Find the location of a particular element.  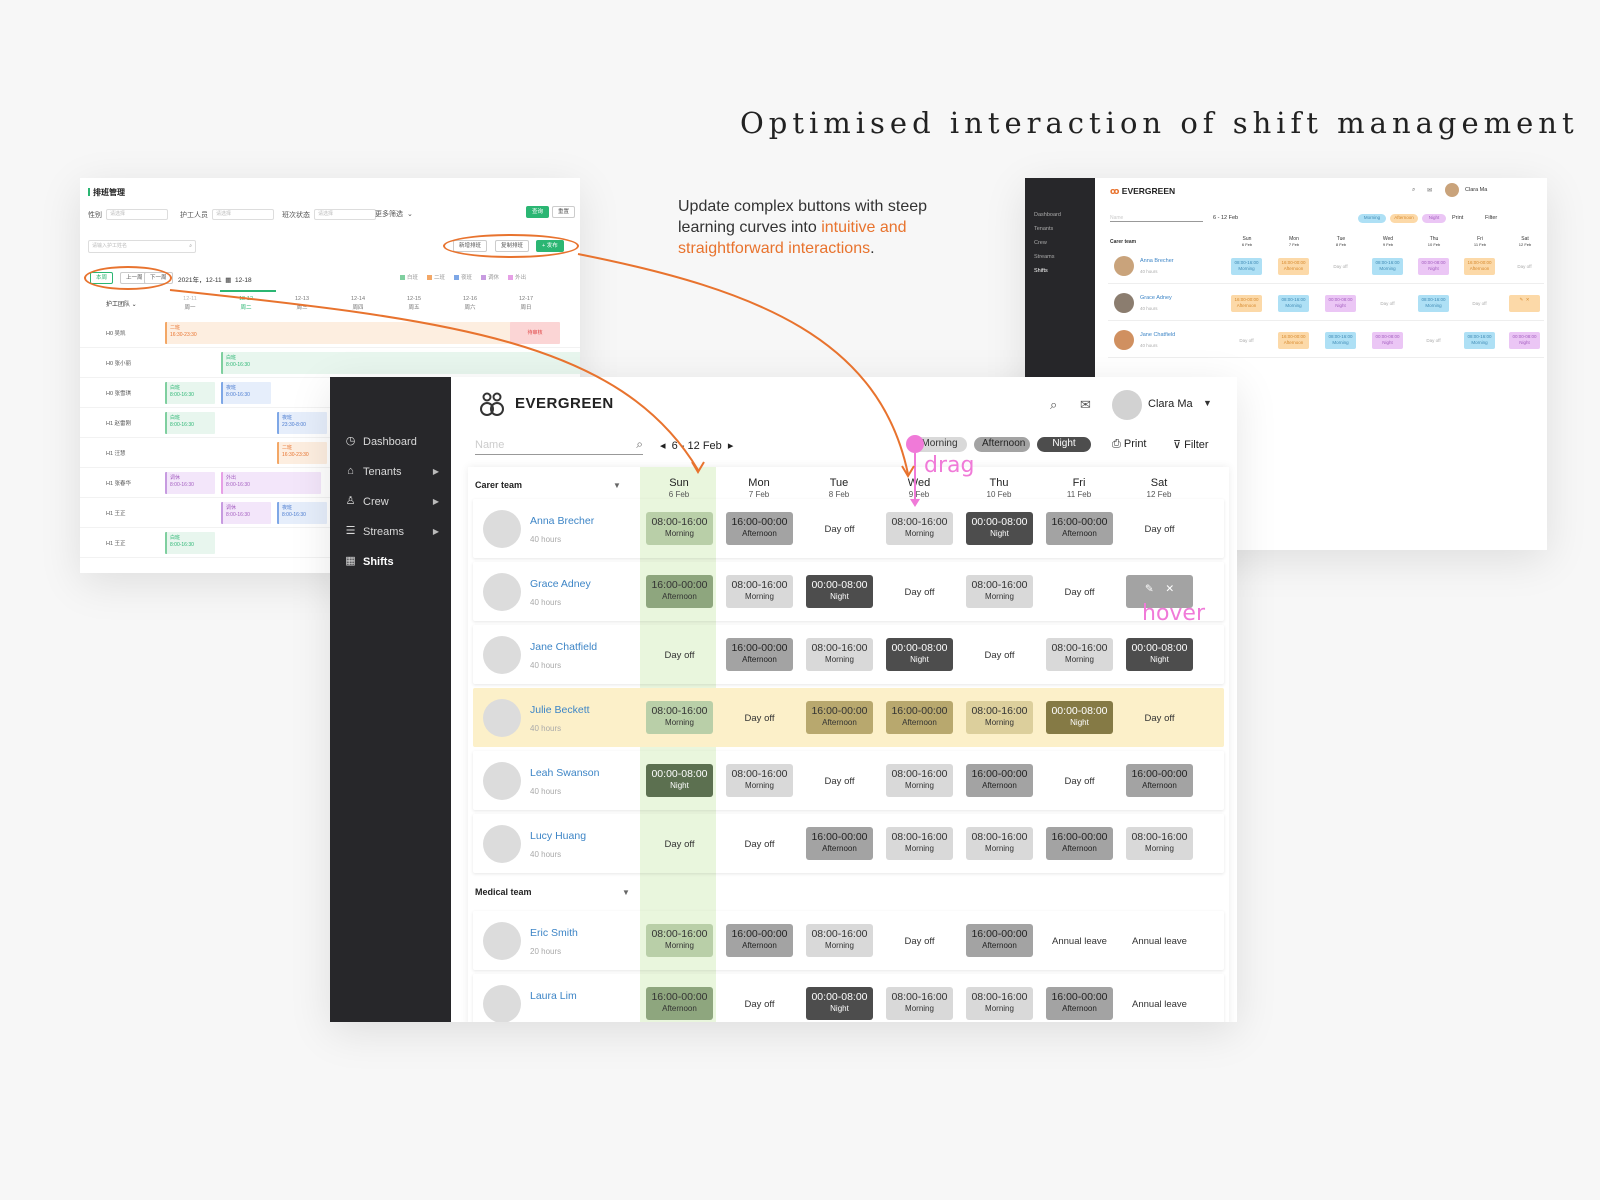

filter-button: ⊽ Filter is located at coordinates (1191, 444).